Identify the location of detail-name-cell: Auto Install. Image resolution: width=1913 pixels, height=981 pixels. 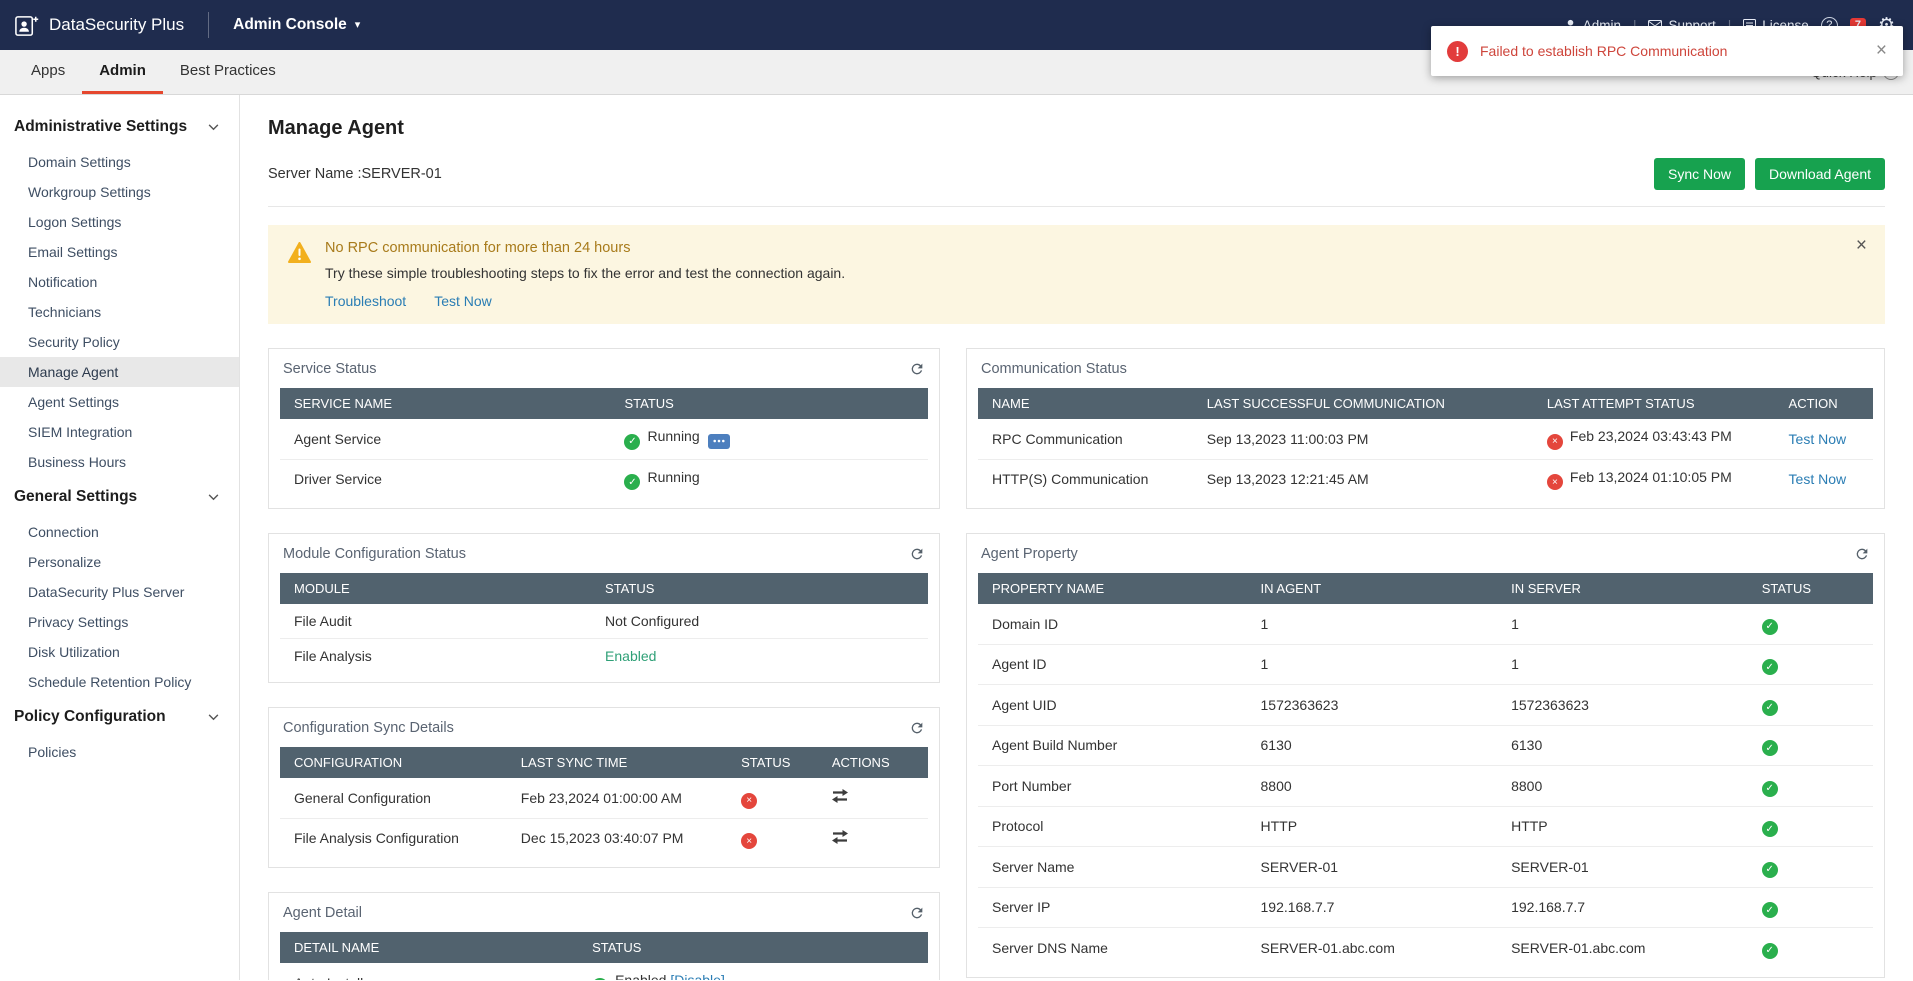
(429, 971).